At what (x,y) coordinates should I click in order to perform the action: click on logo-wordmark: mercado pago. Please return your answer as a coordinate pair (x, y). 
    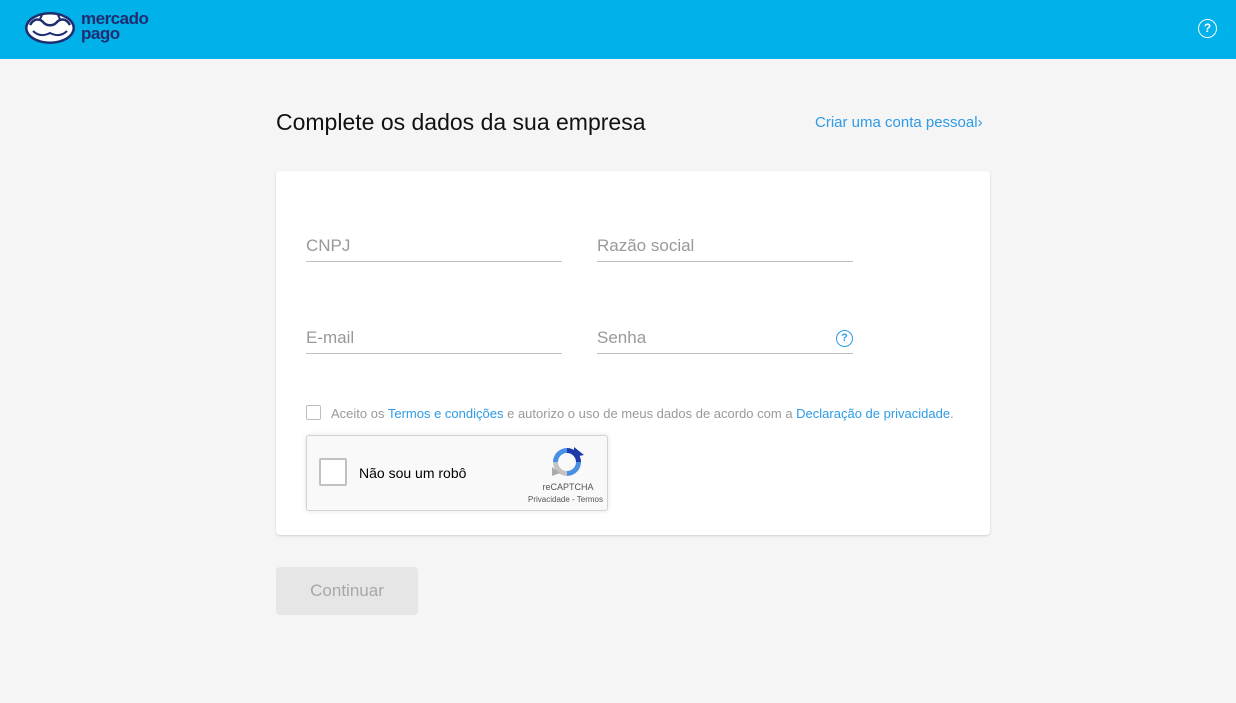
    Looking at the image, I should click on (115, 26).